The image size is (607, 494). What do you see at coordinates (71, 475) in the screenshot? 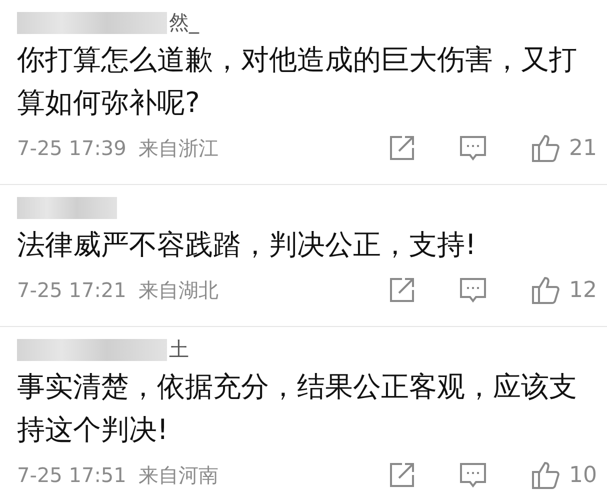
I see `comment-time: 7-25 17:51` at bounding box center [71, 475].